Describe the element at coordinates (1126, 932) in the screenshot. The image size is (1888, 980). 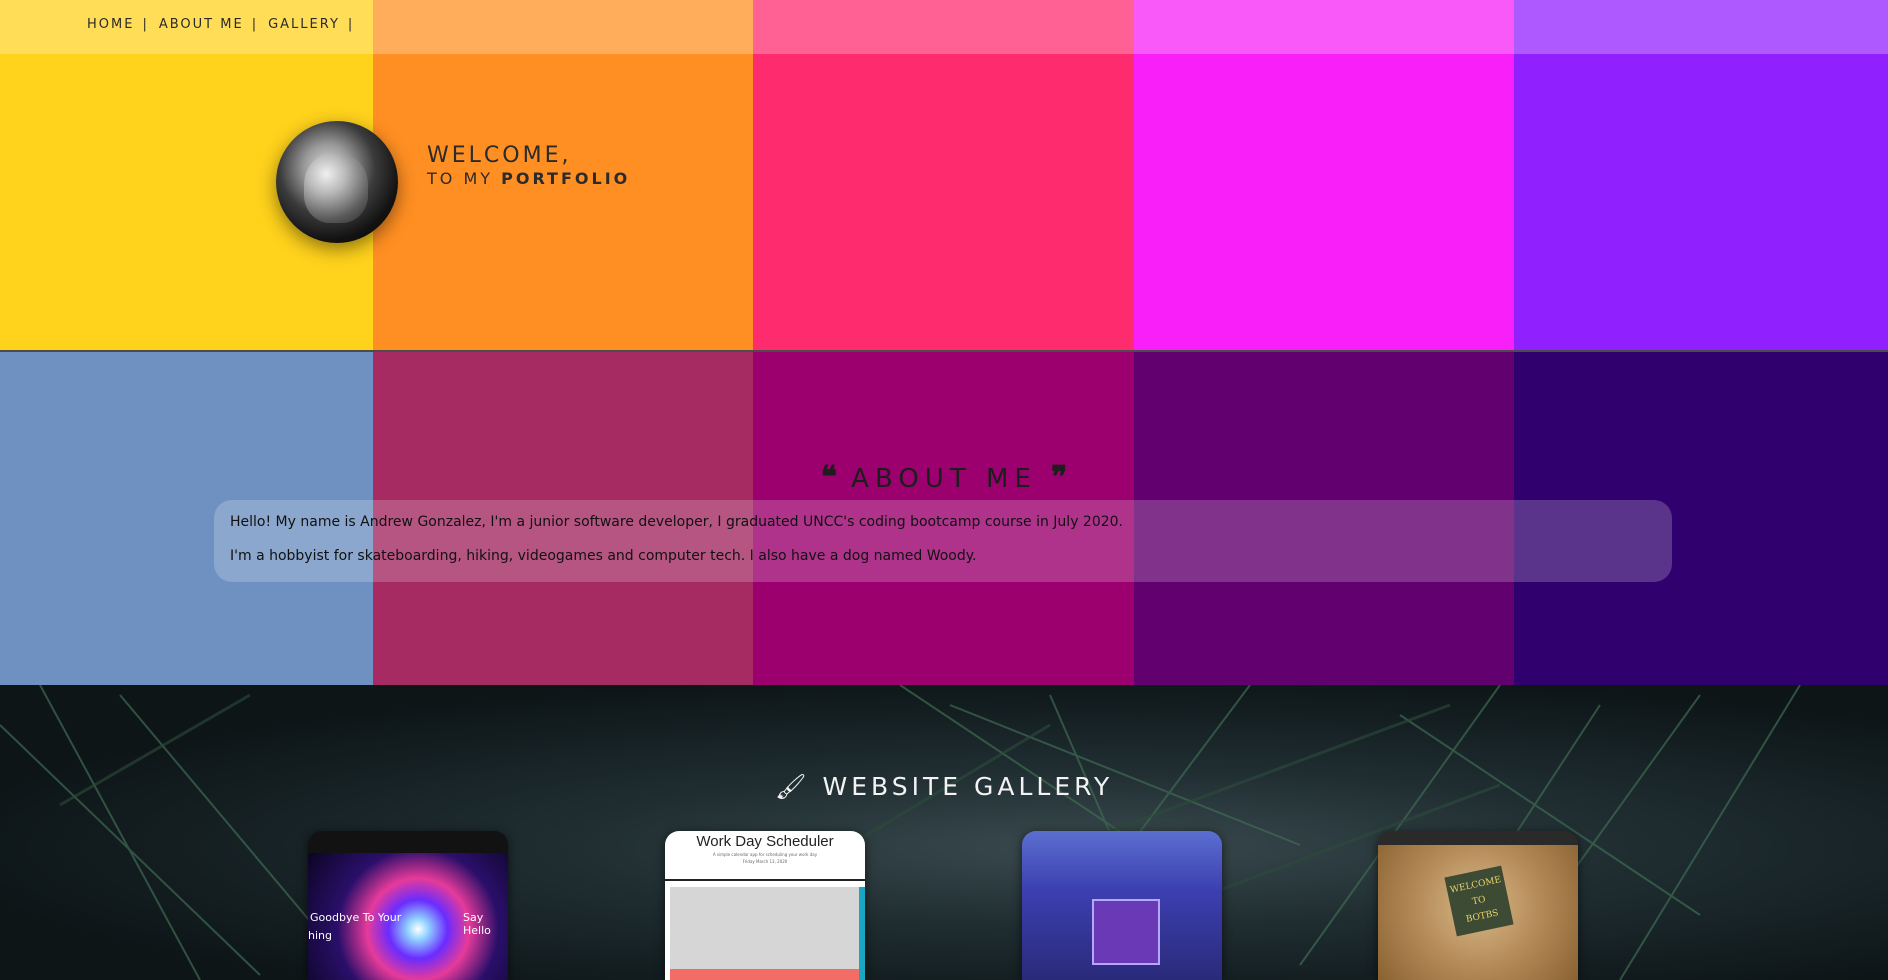
I see `city-screen` at that location.